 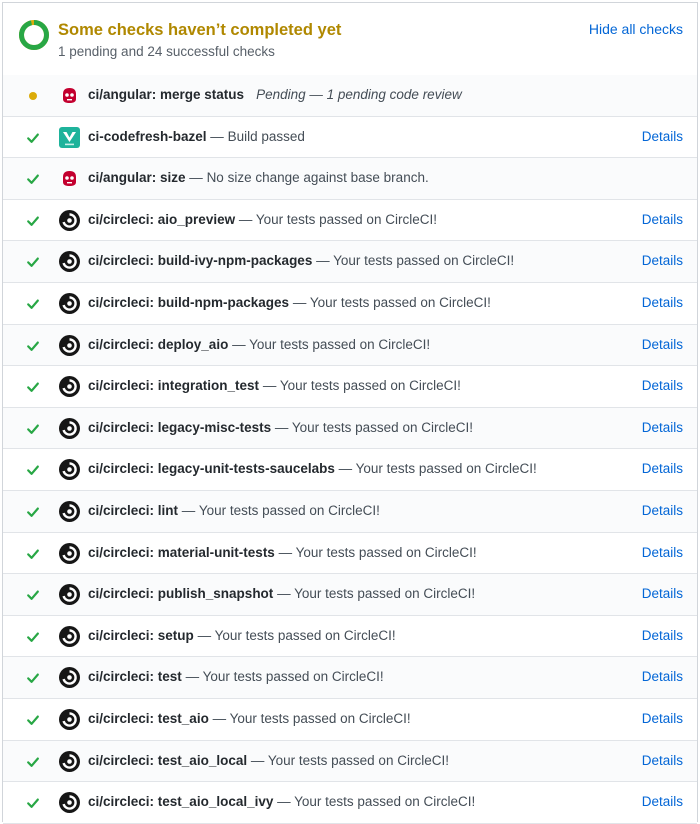 I want to click on check-name: ci-codefresh-bazel, so click(x=147, y=136).